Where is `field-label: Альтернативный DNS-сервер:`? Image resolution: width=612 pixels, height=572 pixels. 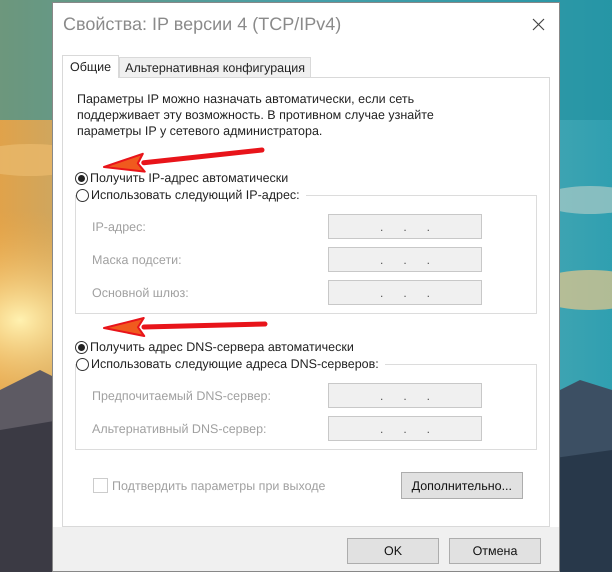 field-label: Альтернативный DNS-сервер: is located at coordinates (179, 429).